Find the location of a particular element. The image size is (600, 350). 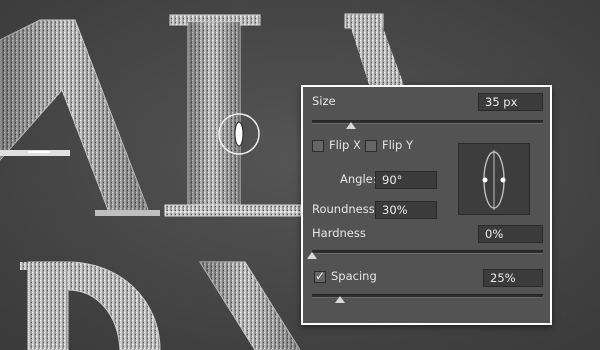

hardness-field: 0% is located at coordinates (510, 234).